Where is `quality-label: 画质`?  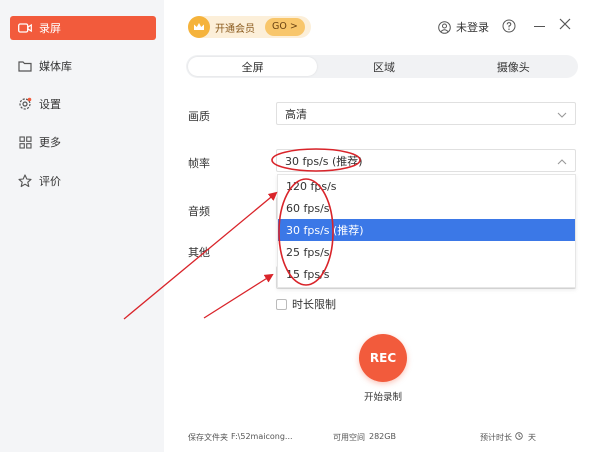
quality-label: 画质 is located at coordinates (199, 116).